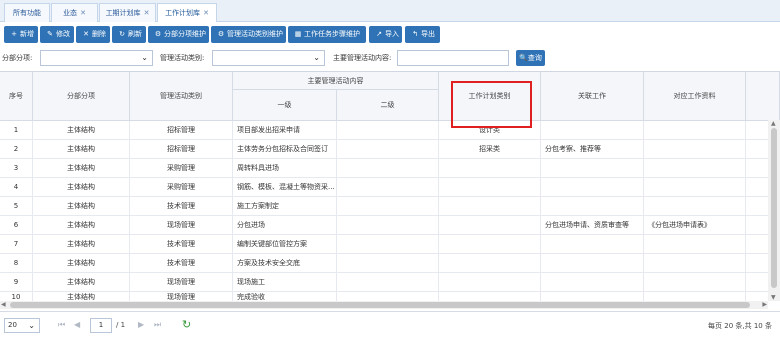 The width and height of the screenshot is (780, 338). What do you see at coordinates (422, 34) in the screenshot?
I see `export-button: ↰ 导出` at bounding box center [422, 34].